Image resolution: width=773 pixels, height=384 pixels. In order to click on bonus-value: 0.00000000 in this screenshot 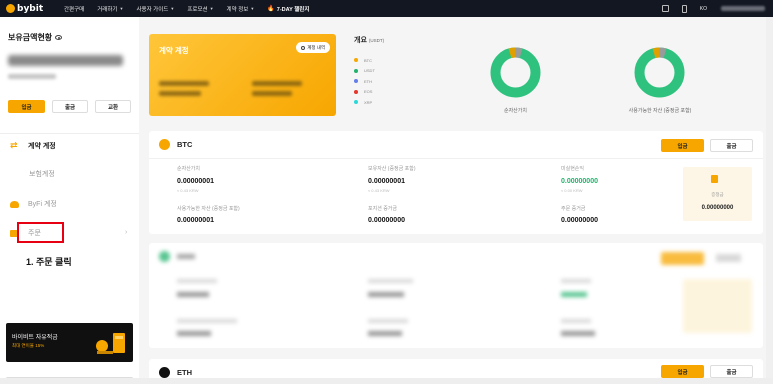, I will do `click(717, 208)`.